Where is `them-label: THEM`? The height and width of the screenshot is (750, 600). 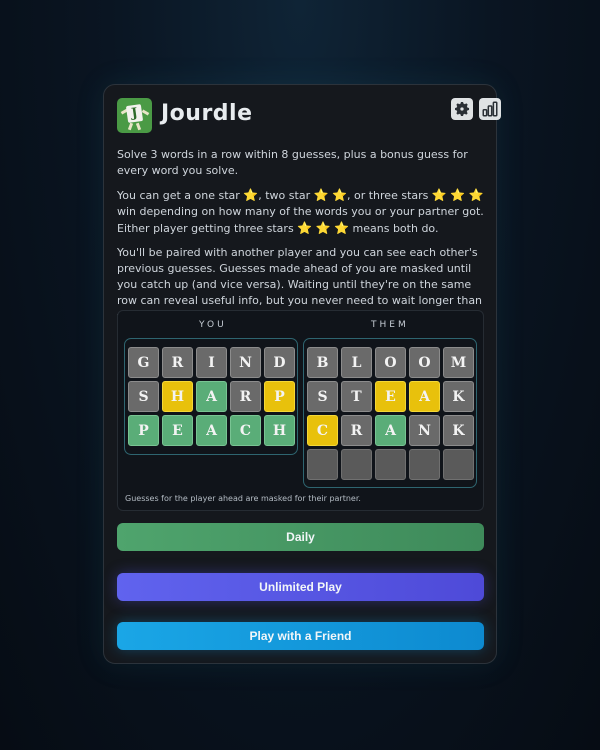 them-label: THEM is located at coordinates (390, 325).